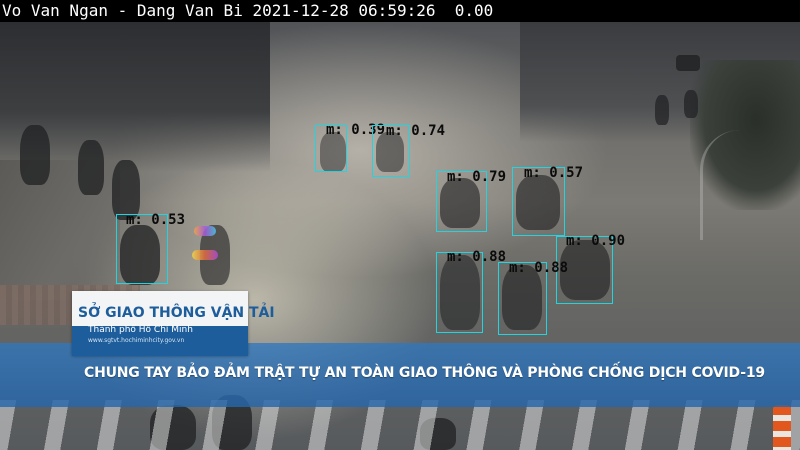 Image resolution: width=800 pixels, height=450 pixels. What do you see at coordinates (140, 330) in the screenshot?
I see `logo-subtitle: Thành phố Hồ Chí Minh` at bounding box center [140, 330].